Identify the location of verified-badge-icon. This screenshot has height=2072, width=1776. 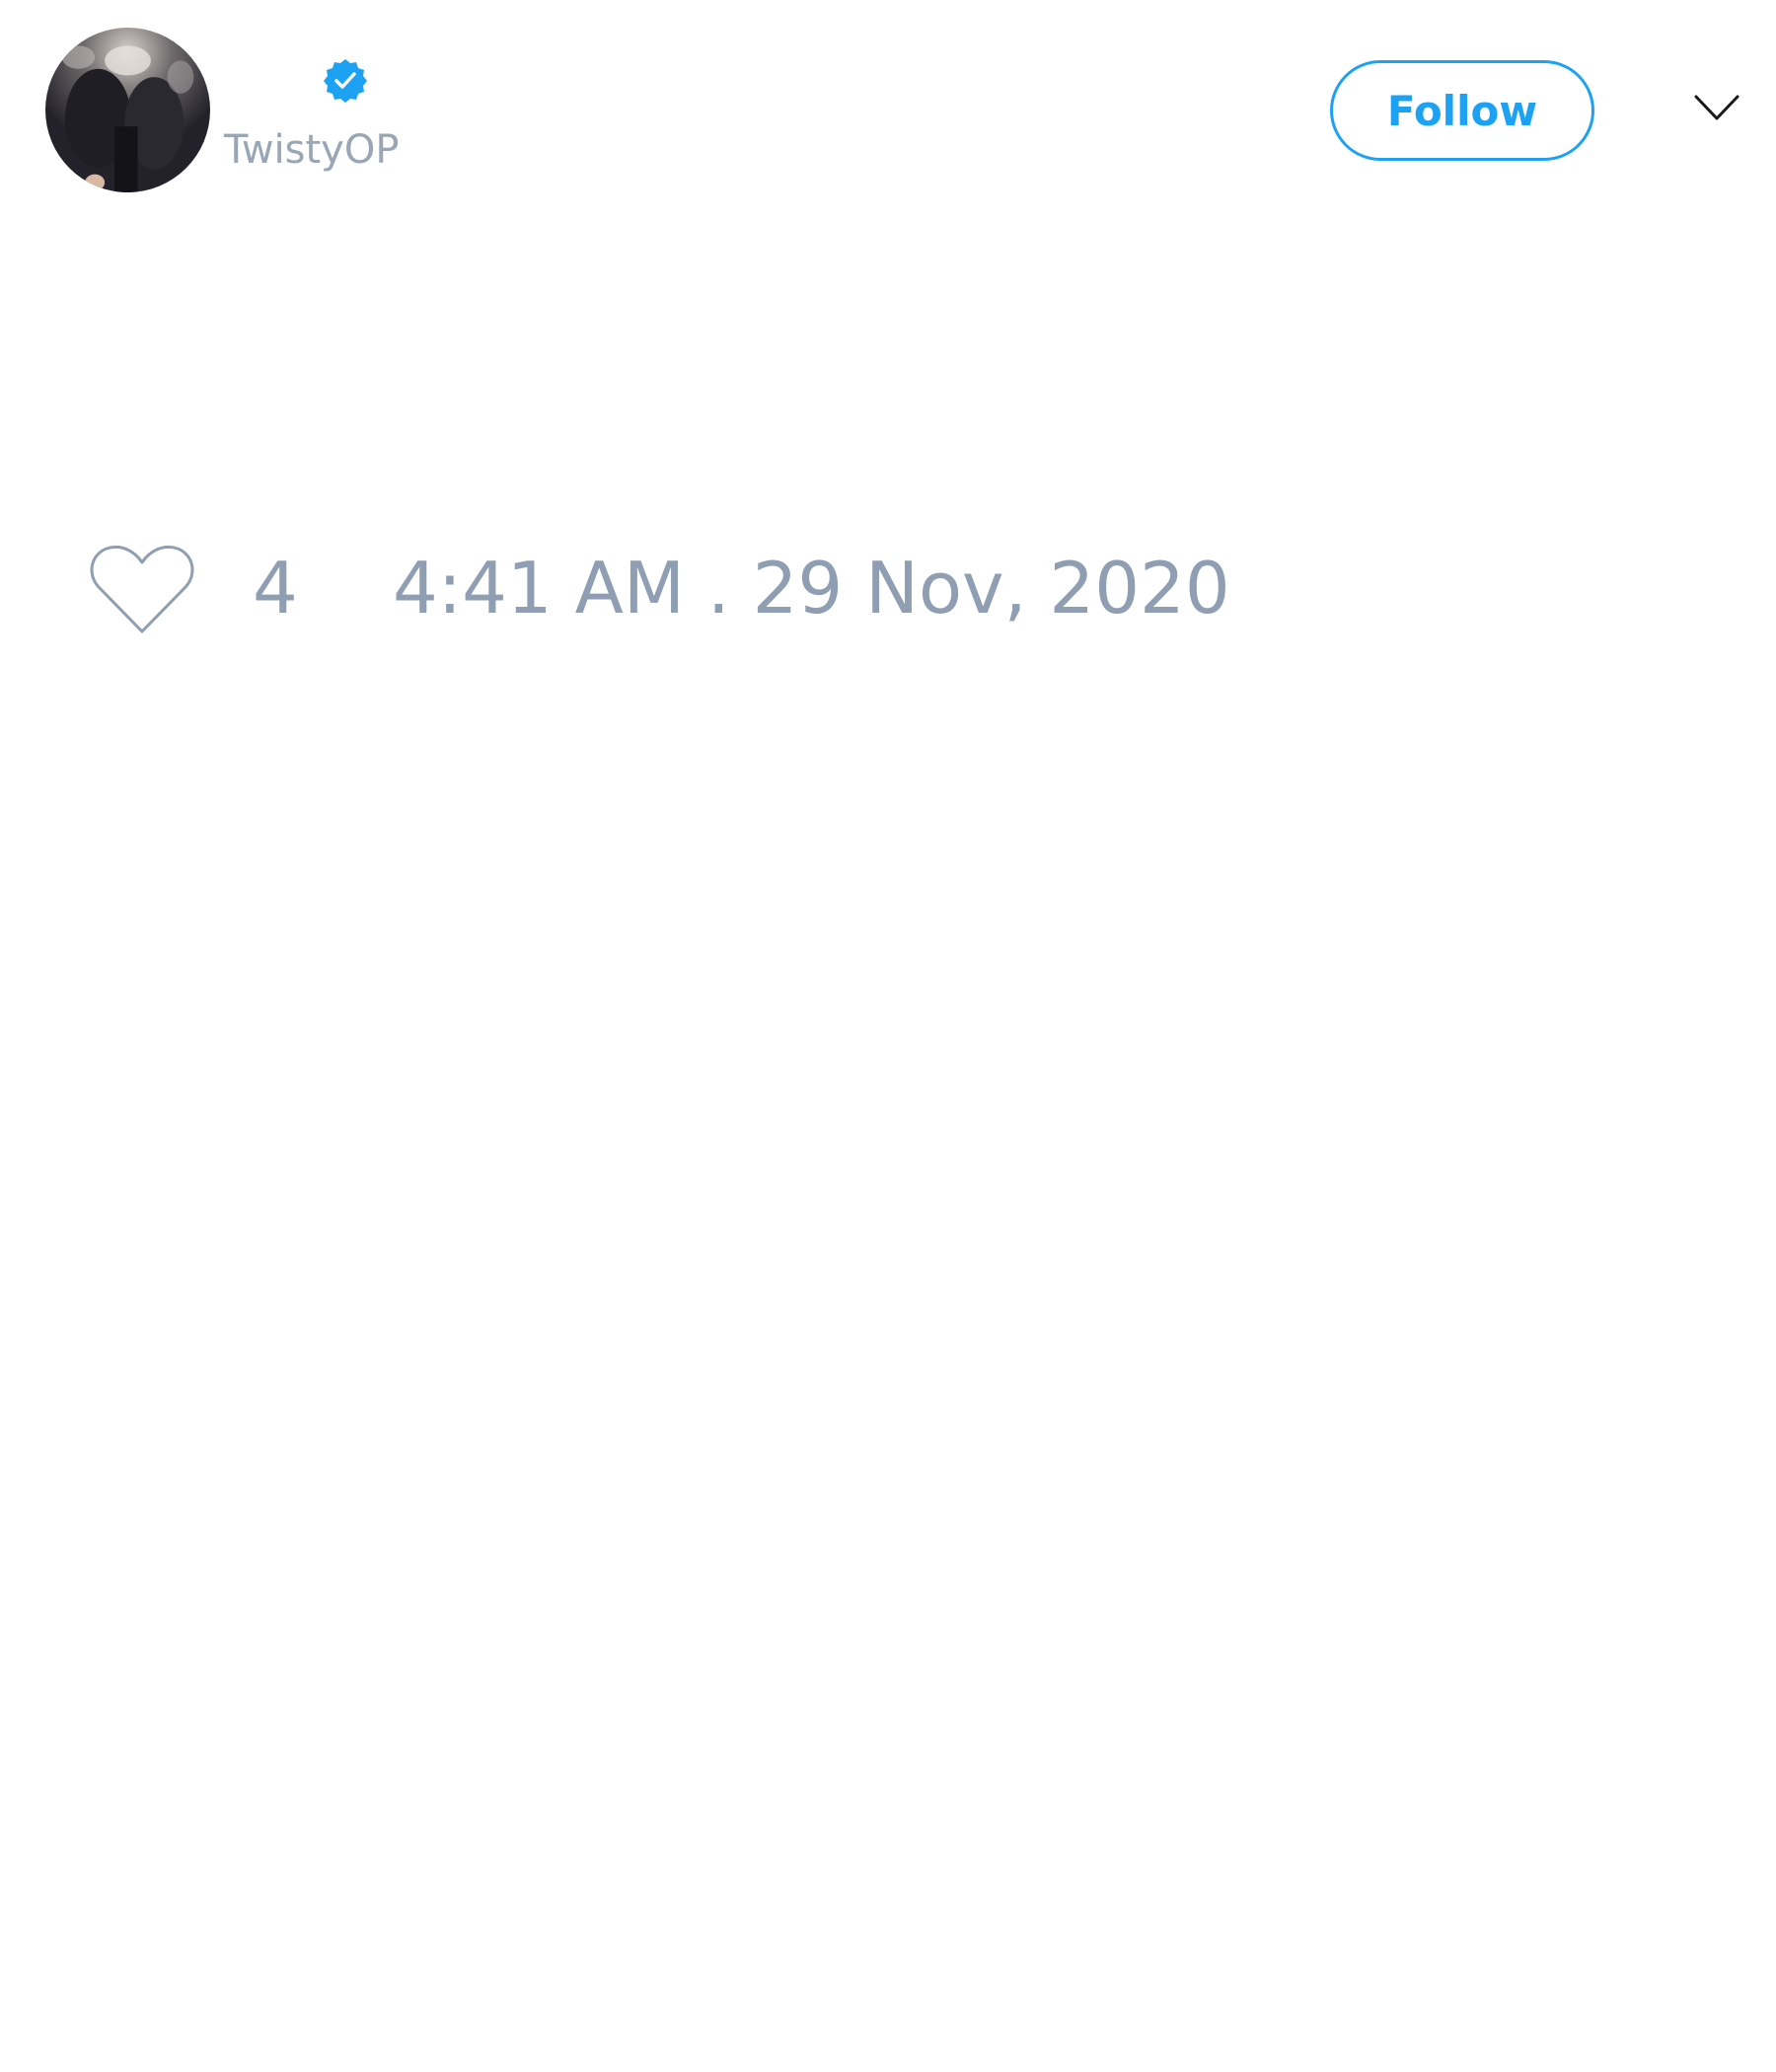
(346, 81).